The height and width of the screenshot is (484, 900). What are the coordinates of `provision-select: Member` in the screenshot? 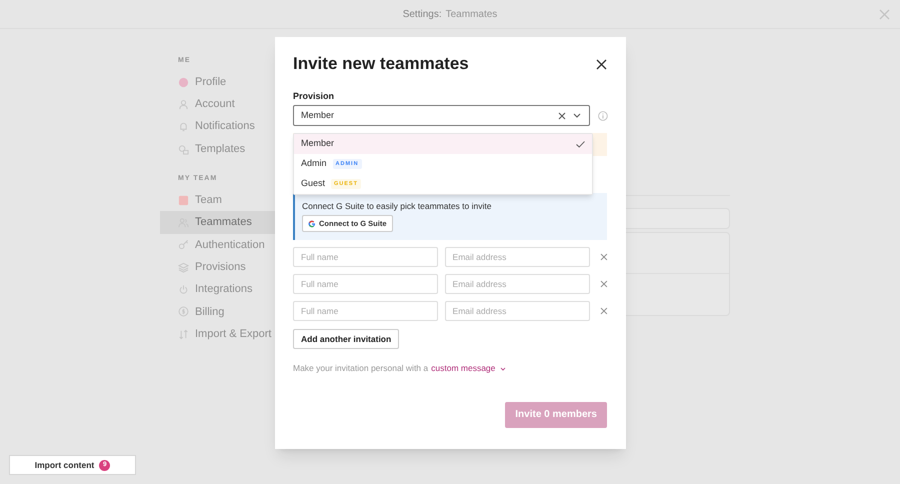 It's located at (441, 115).